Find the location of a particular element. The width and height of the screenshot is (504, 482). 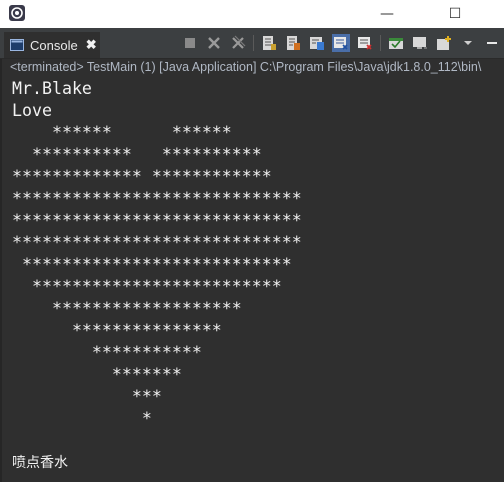

console-output-line: Mr.Blake is located at coordinates (52, 88).